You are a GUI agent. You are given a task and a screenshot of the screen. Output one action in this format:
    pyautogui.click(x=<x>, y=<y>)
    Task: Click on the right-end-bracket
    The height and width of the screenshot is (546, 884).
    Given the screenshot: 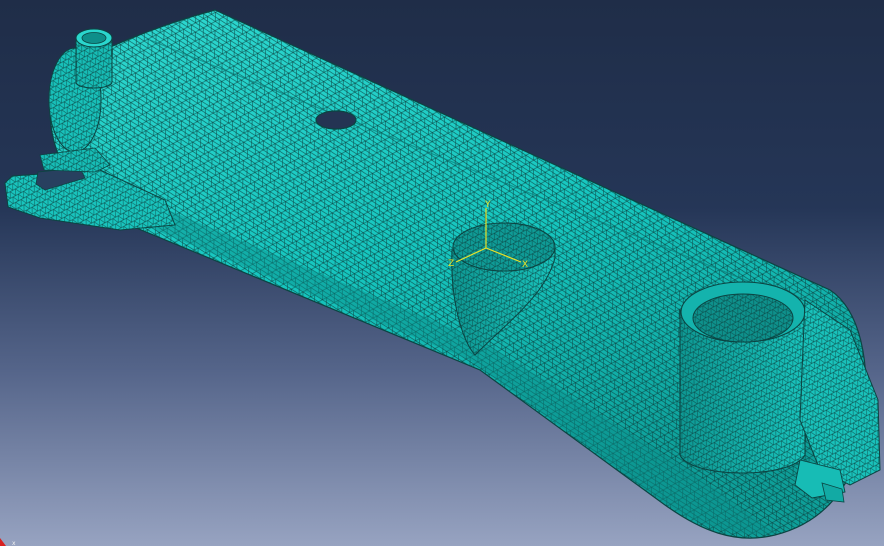 What is the action you would take?
    pyautogui.click(x=837, y=401)
    